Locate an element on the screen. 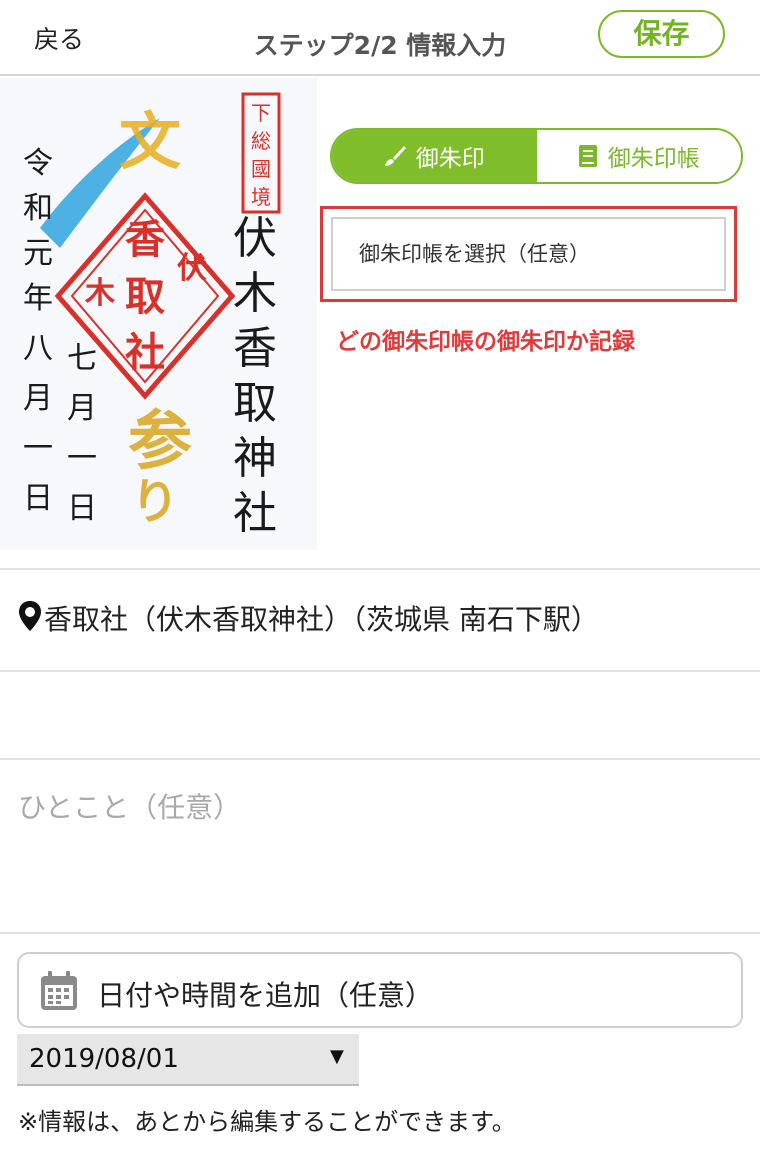  dropdown-arrow-icon: ▼ is located at coordinates (337, 1056).